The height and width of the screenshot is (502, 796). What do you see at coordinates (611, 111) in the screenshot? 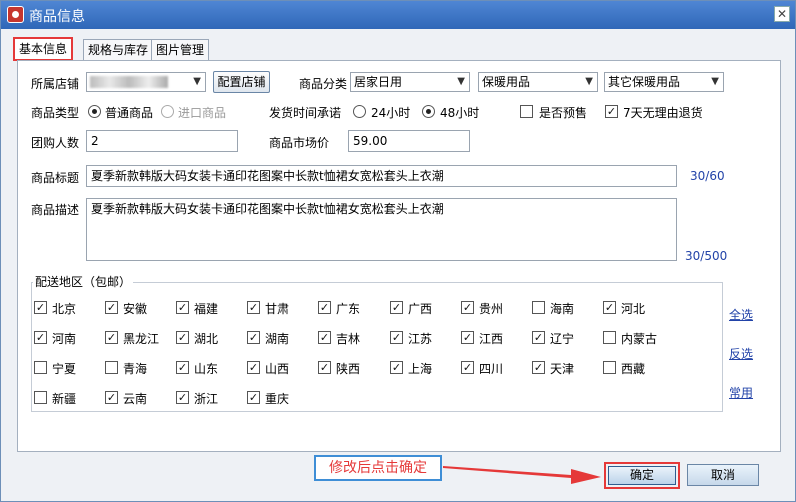
I see `seven-day-return-checkbox: ✓` at bounding box center [611, 111].